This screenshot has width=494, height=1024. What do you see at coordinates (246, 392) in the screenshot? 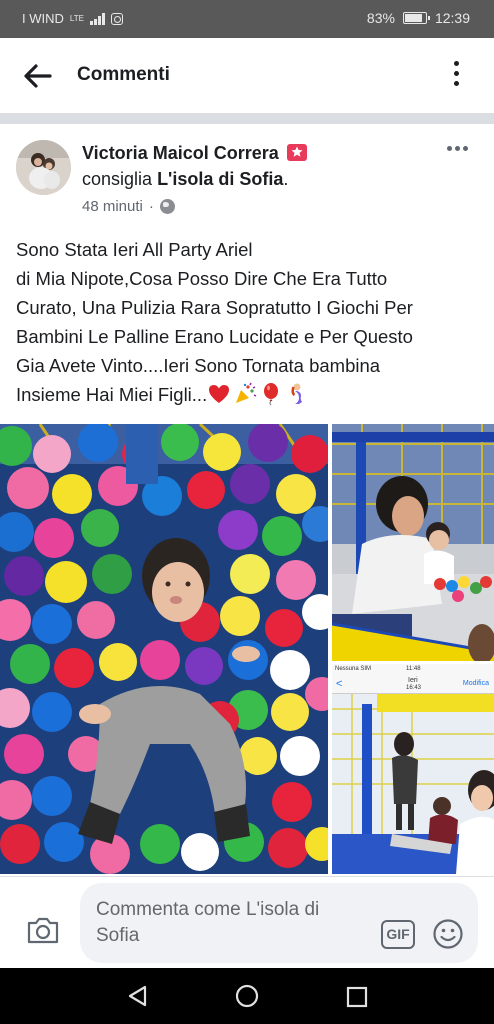
I see `party-popper-icon` at bounding box center [246, 392].